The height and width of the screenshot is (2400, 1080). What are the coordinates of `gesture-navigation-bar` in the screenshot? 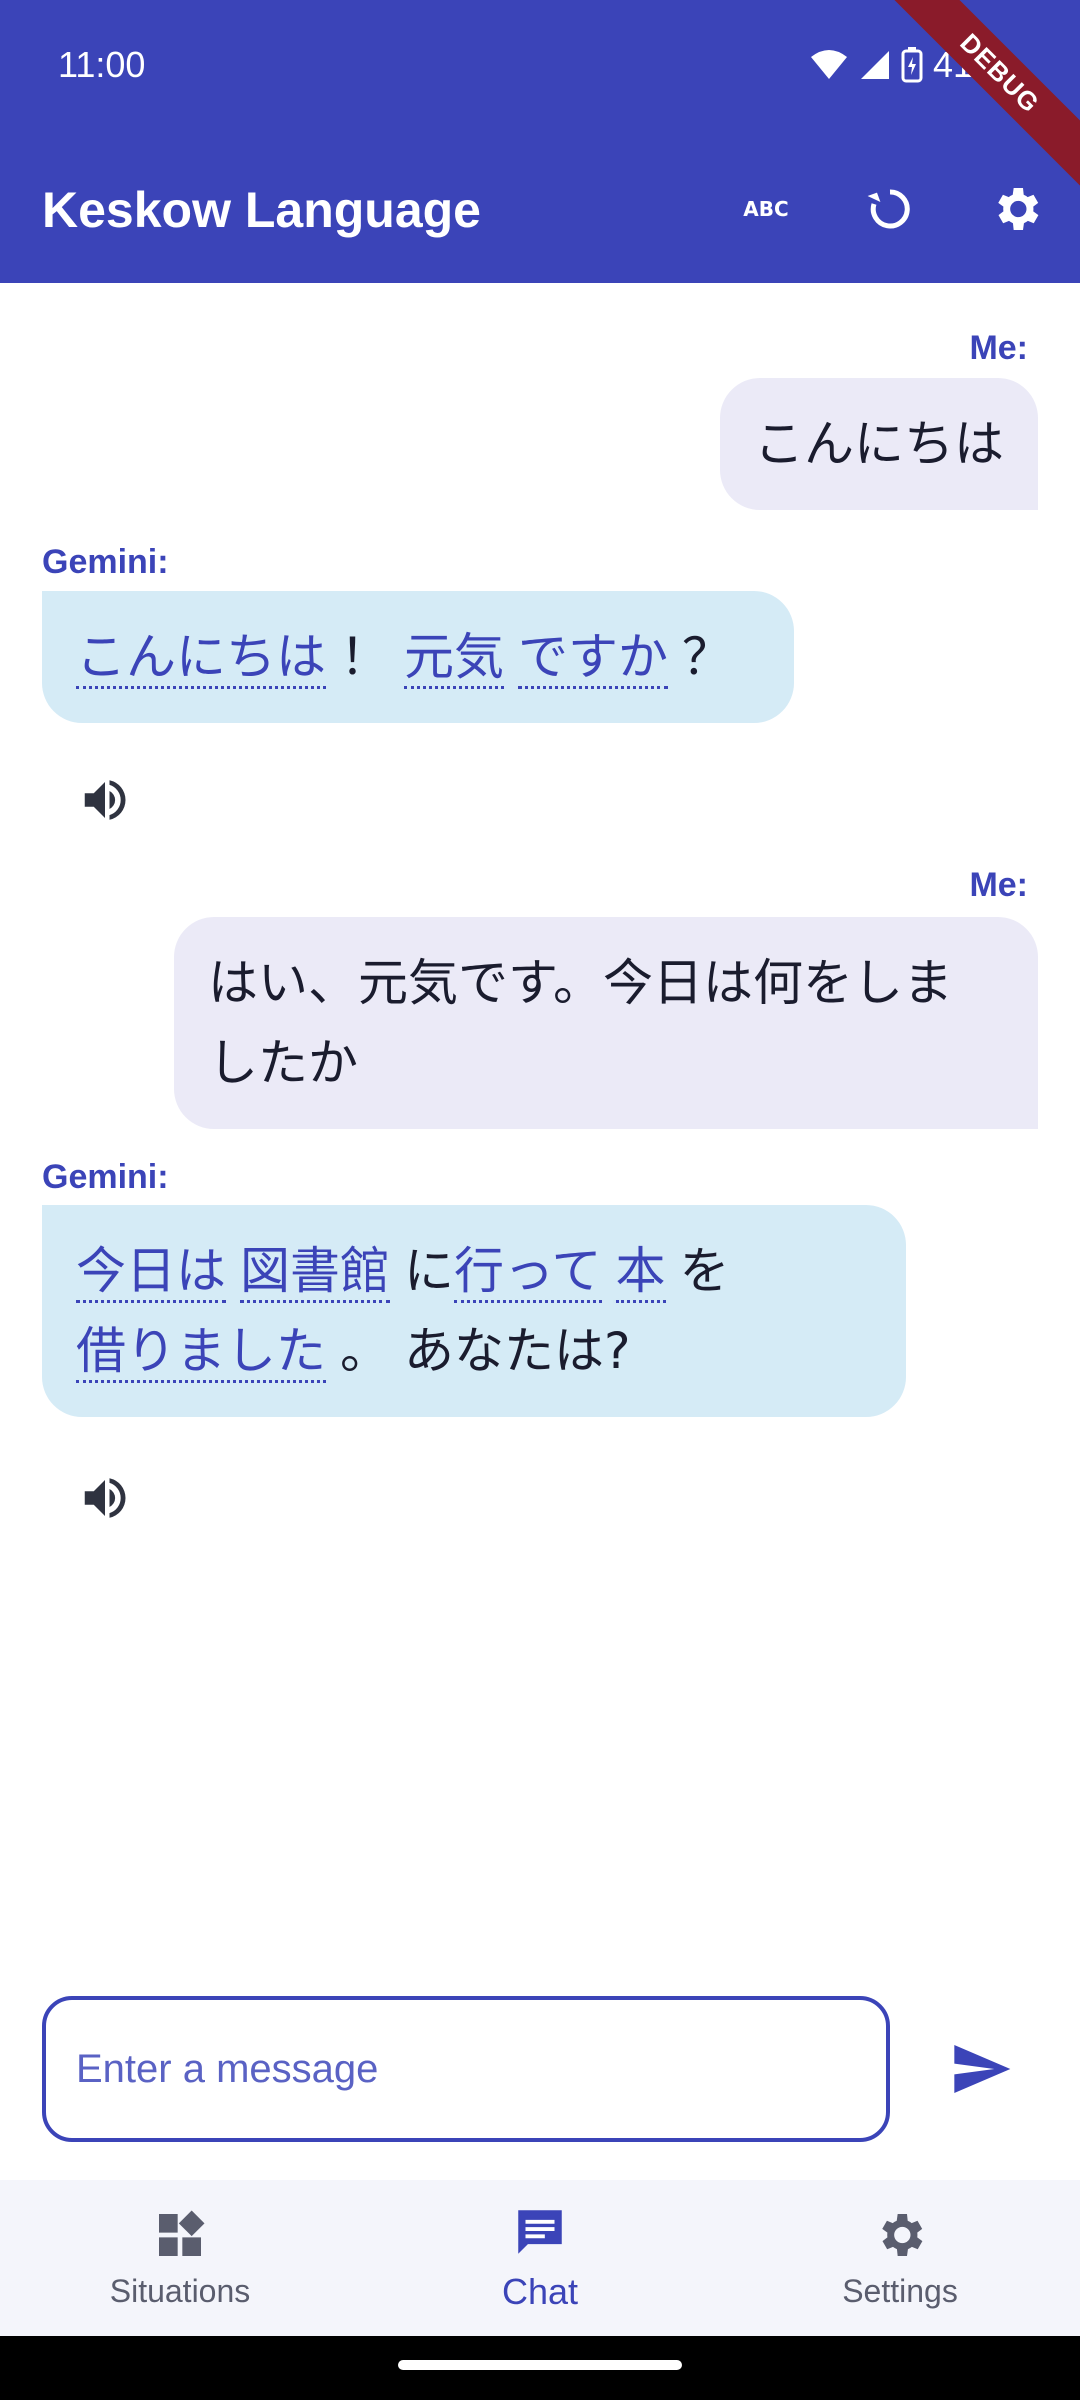 It's located at (540, 2368).